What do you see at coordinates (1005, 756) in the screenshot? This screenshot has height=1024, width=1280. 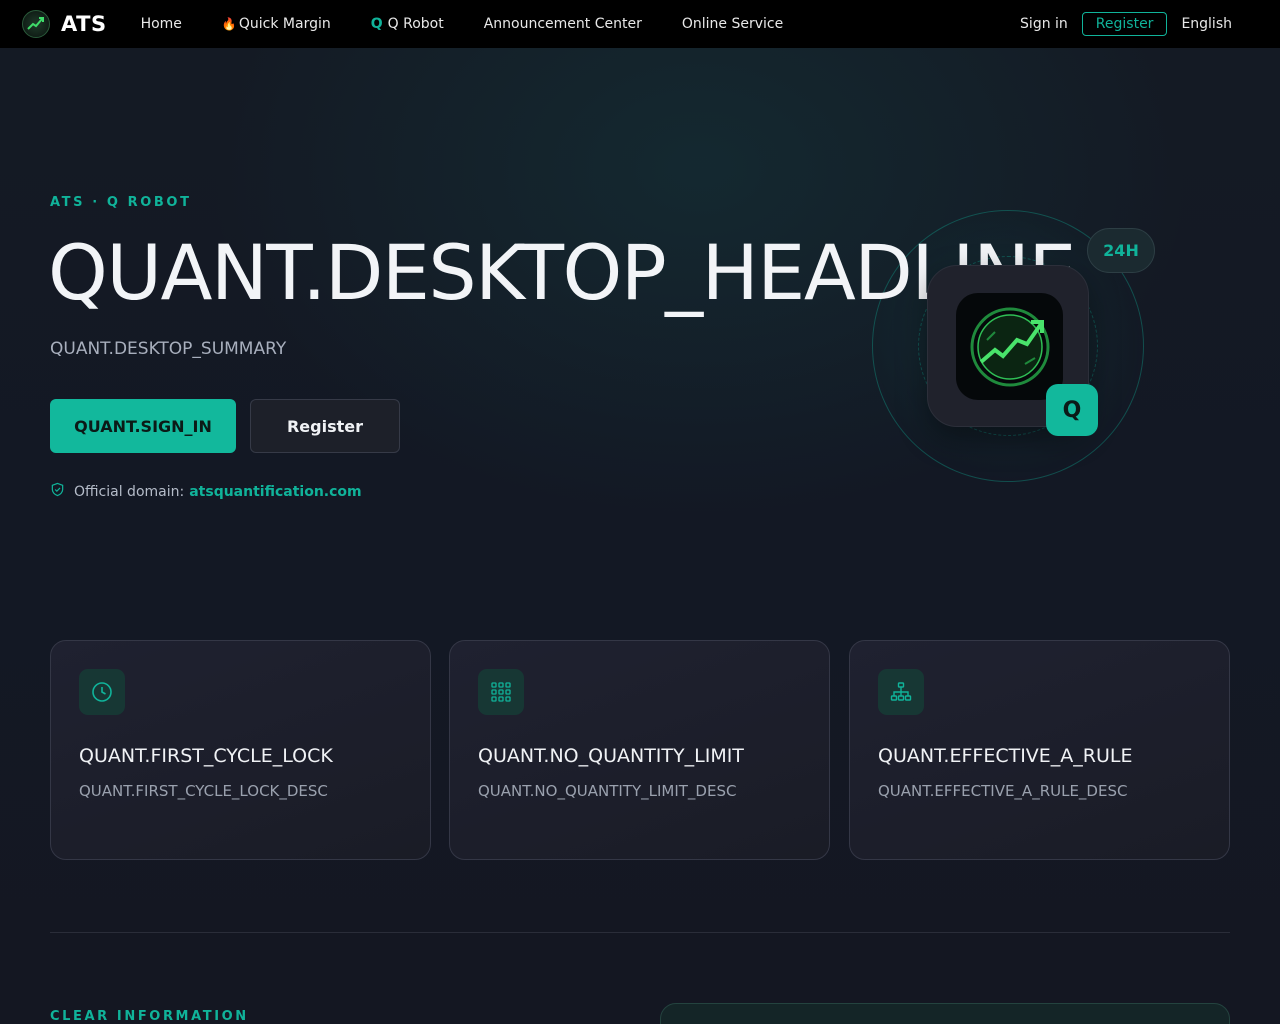 I see `card-title: QUANT.EFFECTIVE_A_RULE` at bounding box center [1005, 756].